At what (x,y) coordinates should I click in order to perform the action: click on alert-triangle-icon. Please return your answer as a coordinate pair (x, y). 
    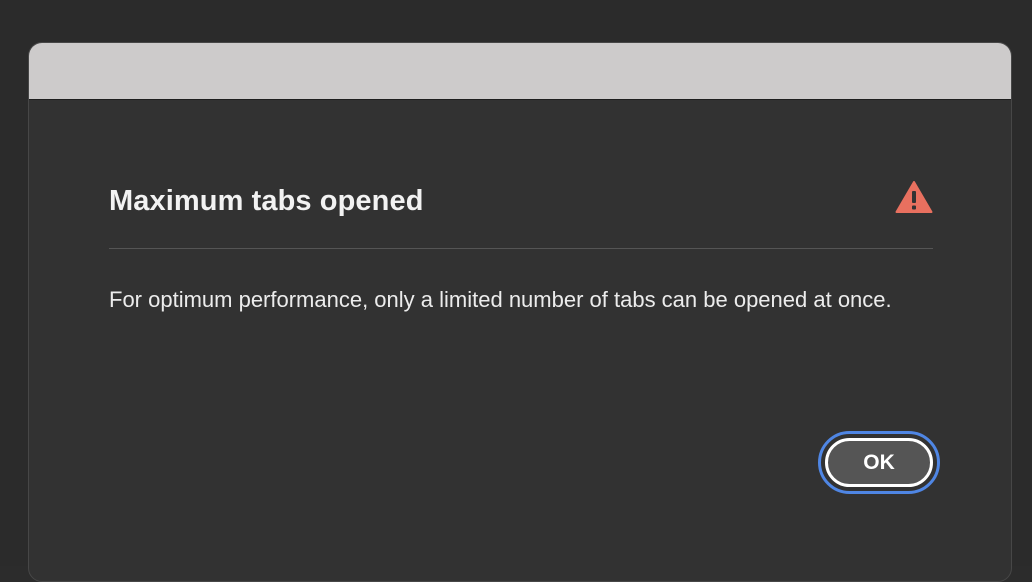
    Looking at the image, I should click on (914, 197).